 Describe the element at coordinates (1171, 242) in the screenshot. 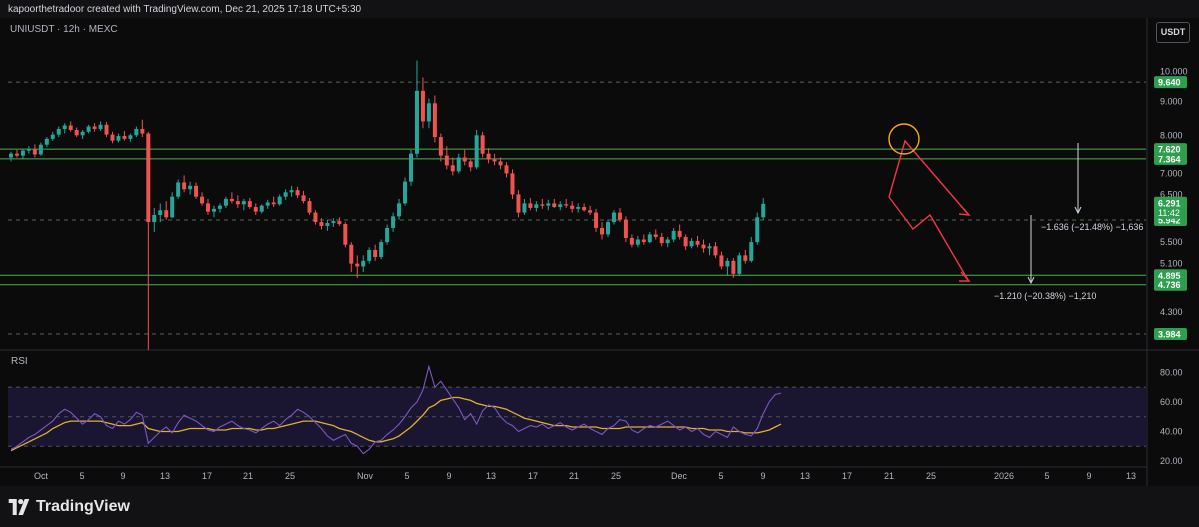

I see `price-tick-label: 5.500` at that location.